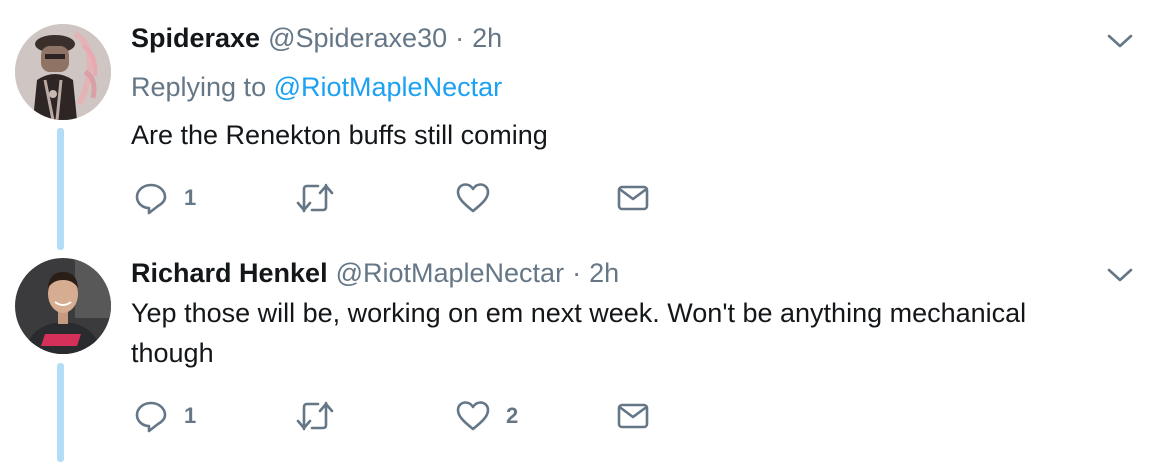 This screenshot has height=462, width=1168. I want to click on mention-link: @RiotMapleNectar, so click(388, 87).